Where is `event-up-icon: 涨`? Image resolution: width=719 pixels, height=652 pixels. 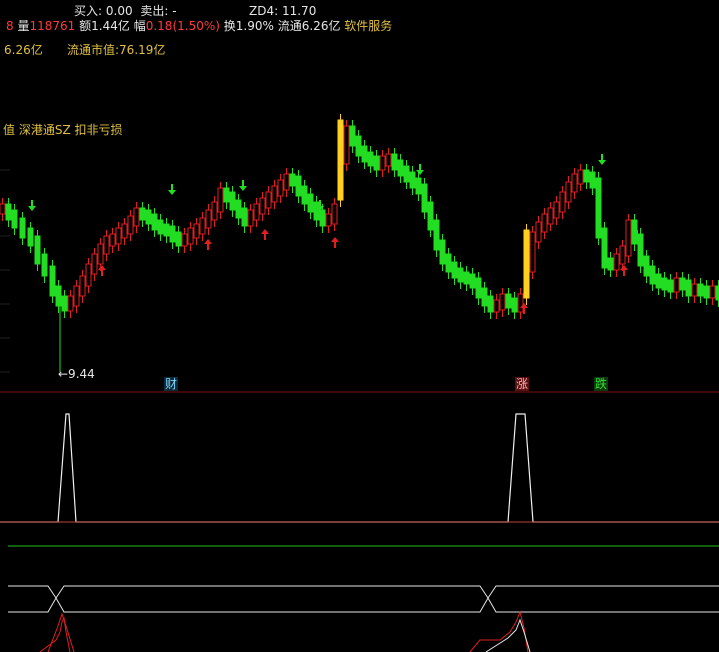 event-up-icon: 涨 is located at coordinates (522, 384).